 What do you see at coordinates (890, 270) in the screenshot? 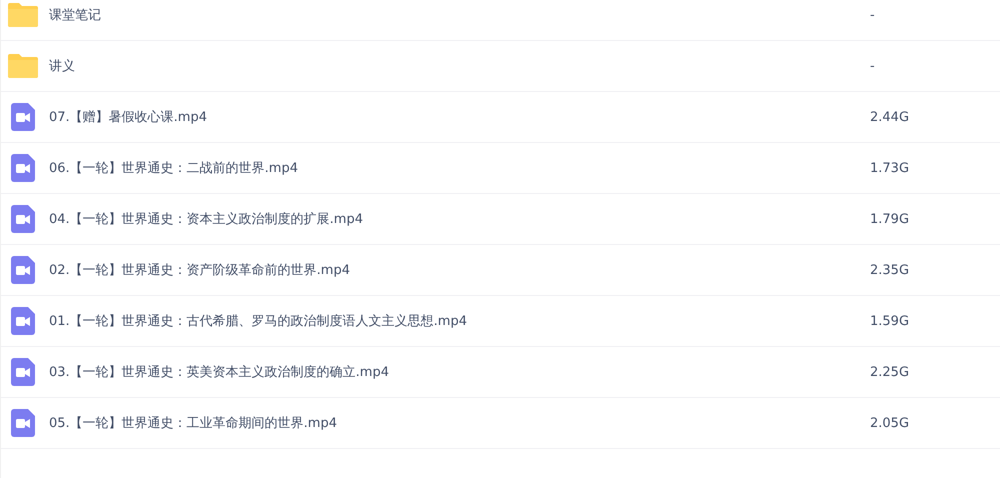
I see `file-size: 2.35G` at bounding box center [890, 270].